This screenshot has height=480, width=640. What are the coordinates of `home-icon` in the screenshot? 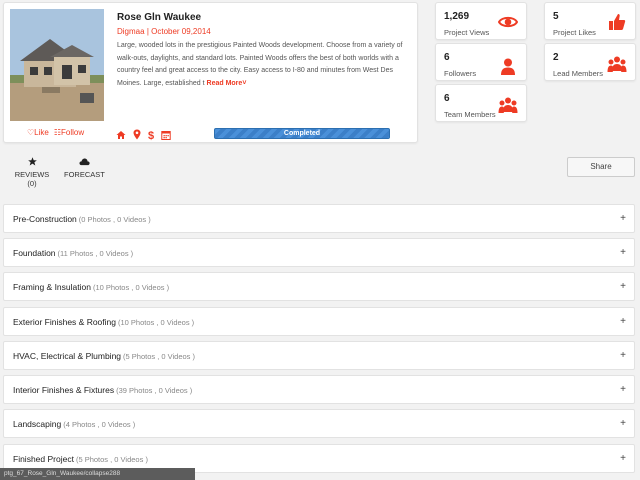 It's located at (121, 136).